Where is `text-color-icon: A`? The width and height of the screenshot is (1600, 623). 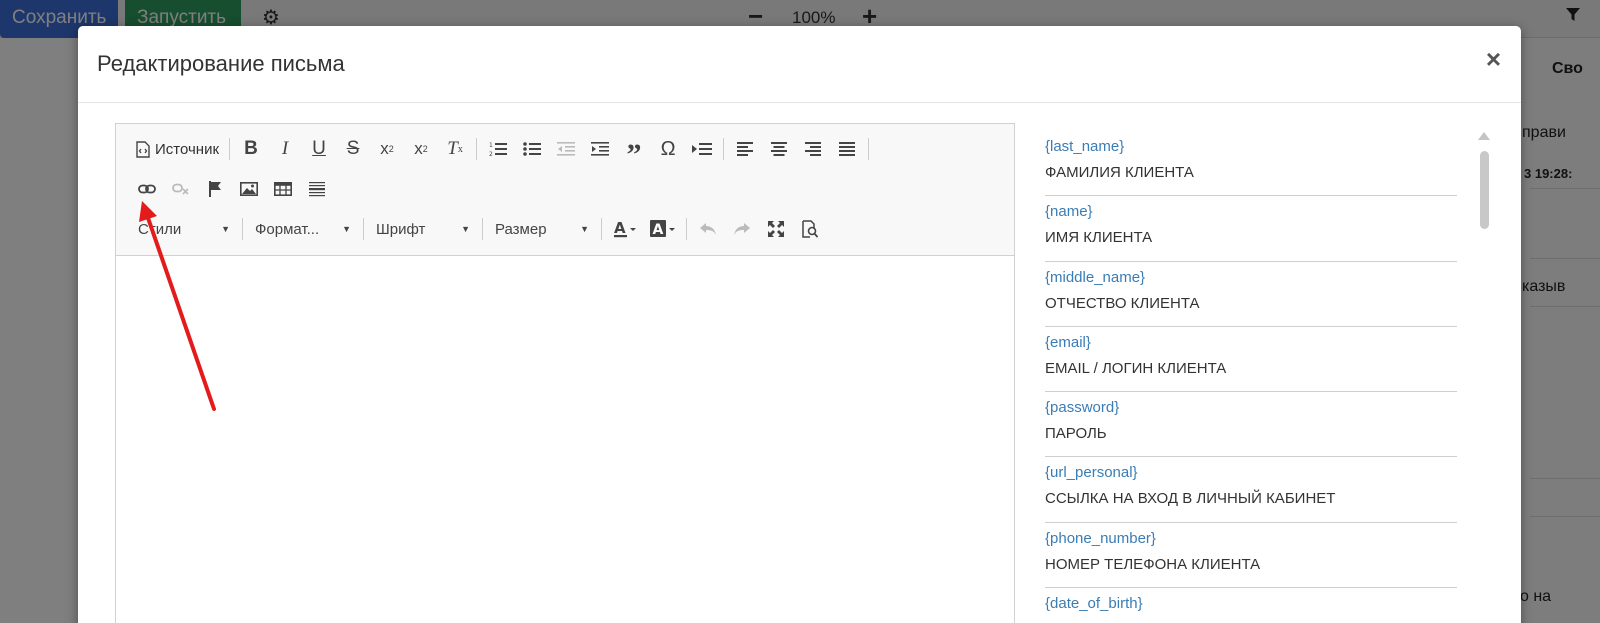
text-color-icon: A is located at coordinates (625, 229).